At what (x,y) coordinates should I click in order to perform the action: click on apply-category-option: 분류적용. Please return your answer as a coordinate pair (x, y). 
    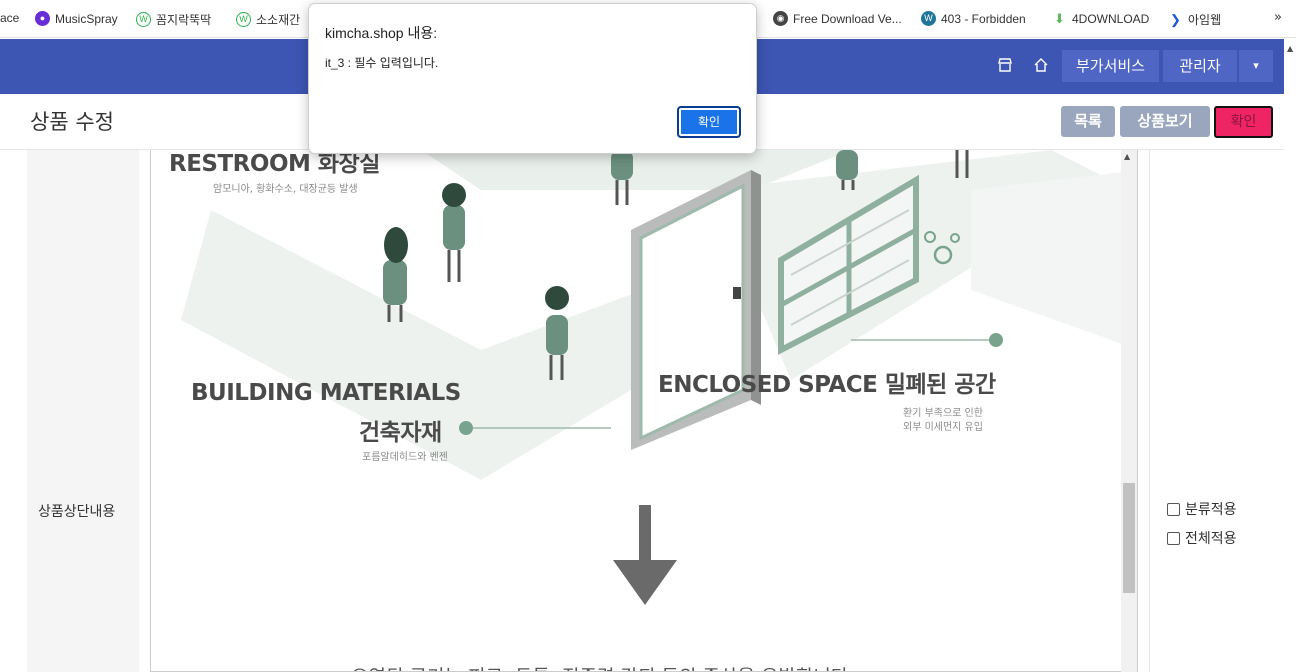
    Looking at the image, I should click on (1202, 509).